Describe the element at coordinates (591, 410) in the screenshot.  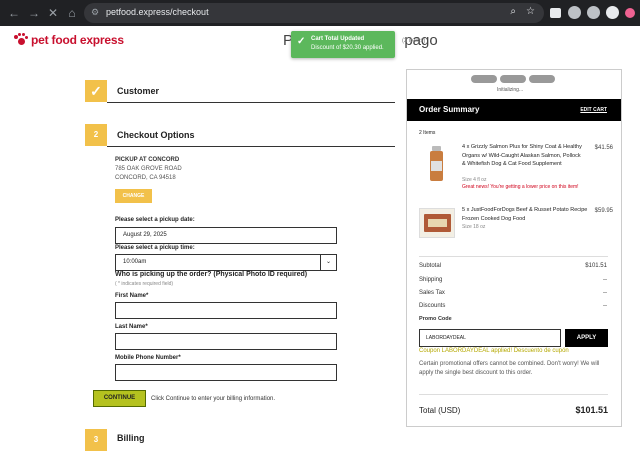
I see `total-value: $101.51` at that location.